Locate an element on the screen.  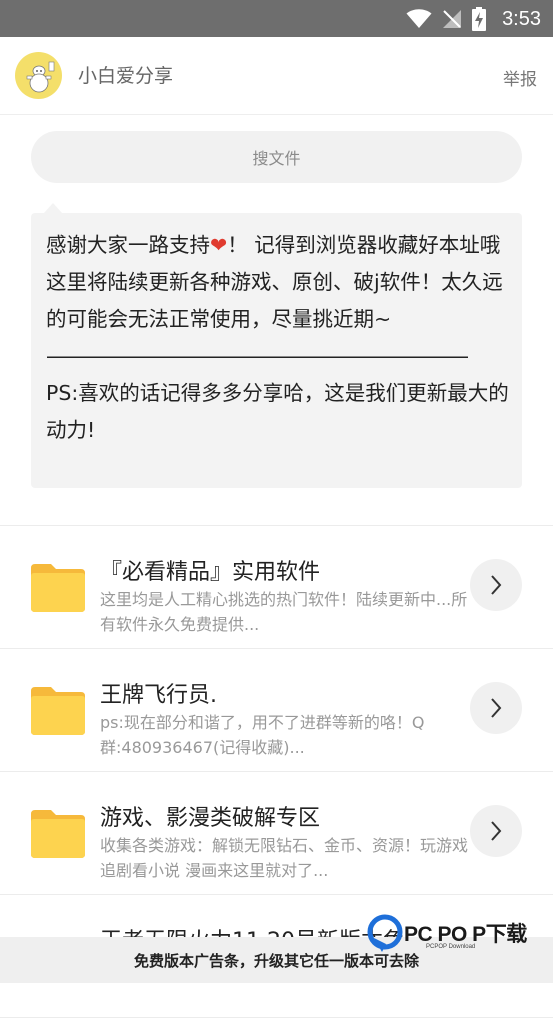
header-bar: 小白爱分享 举报 is located at coordinates (276, 76).